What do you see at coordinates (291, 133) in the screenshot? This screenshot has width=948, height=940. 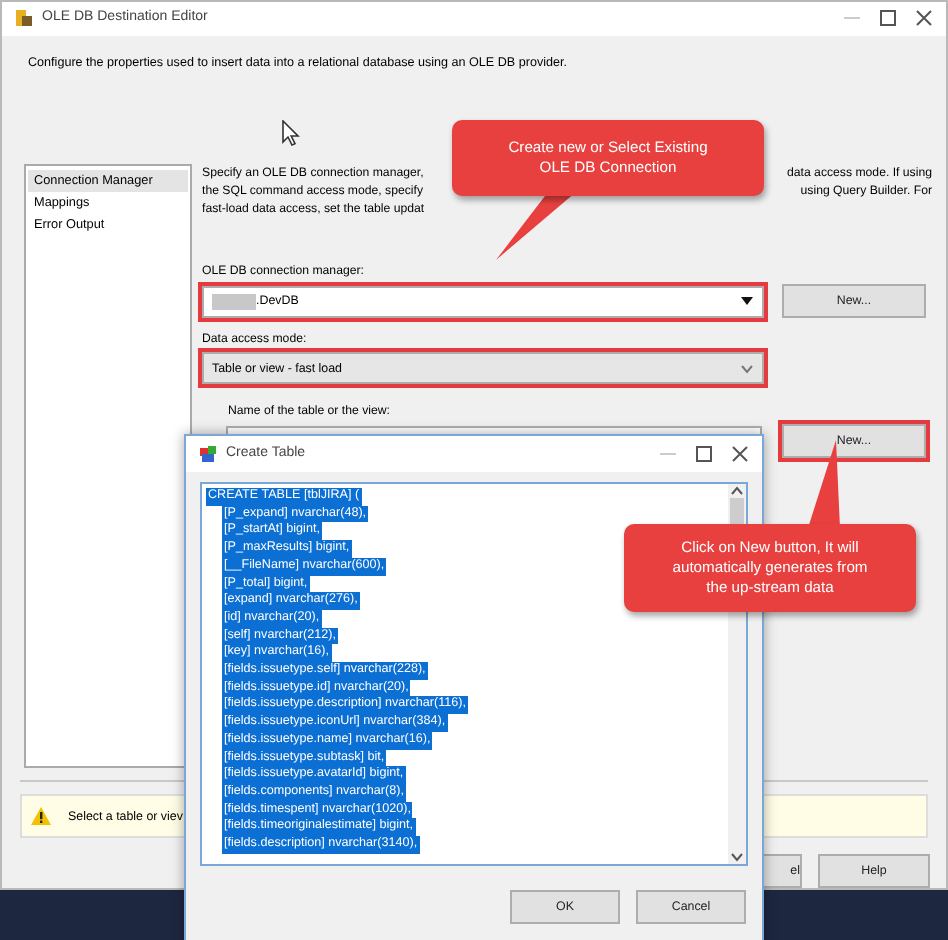 I see `cursor-icon` at bounding box center [291, 133].